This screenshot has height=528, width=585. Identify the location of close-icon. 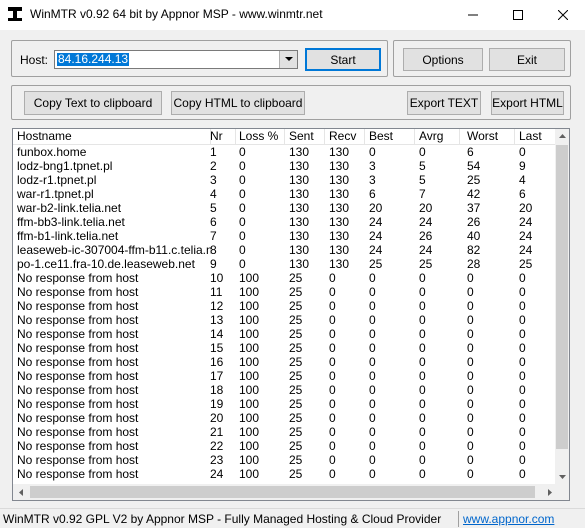
(562, 15).